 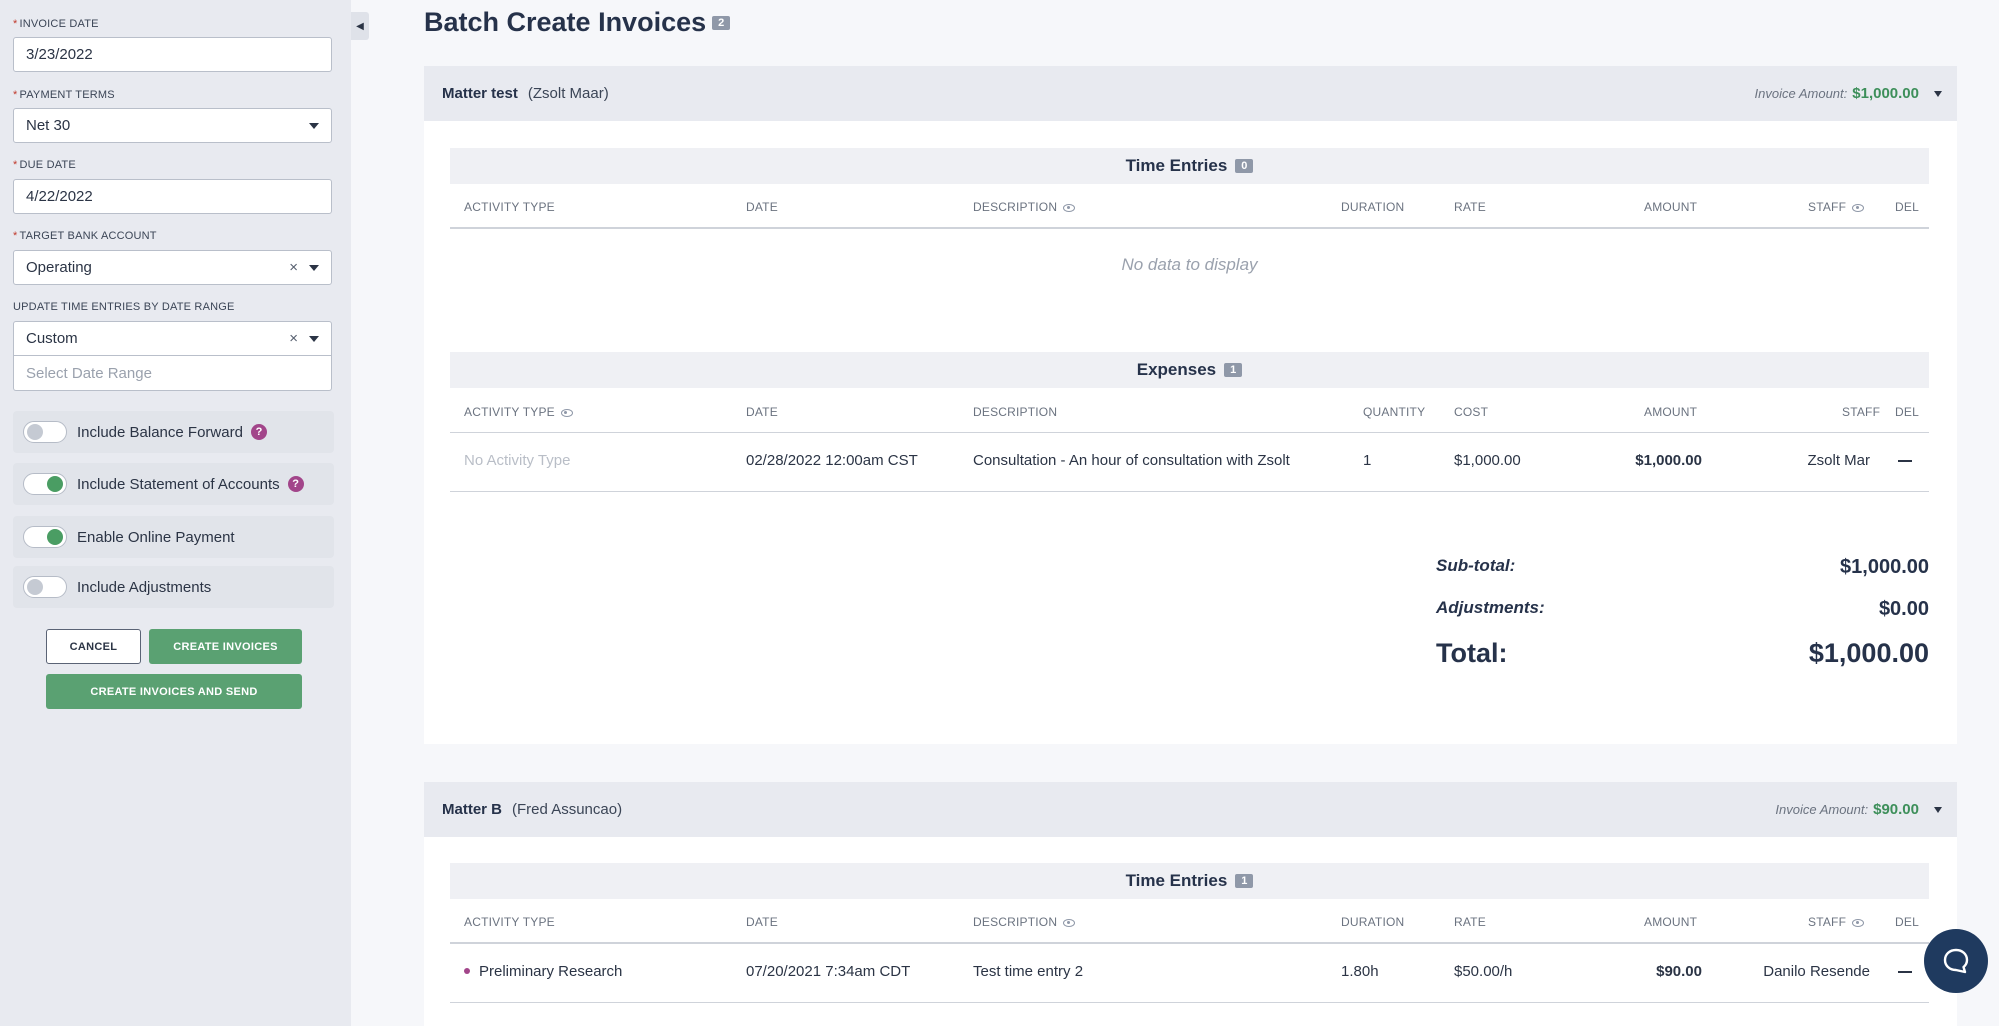 I want to click on total-value: $1,000.00, so click(x=1868, y=653).